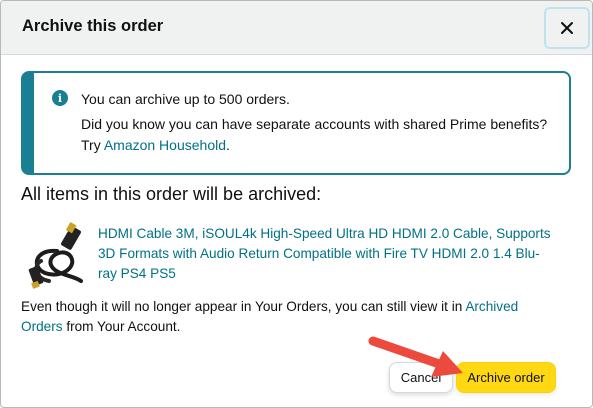  What do you see at coordinates (59, 255) in the screenshot?
I see `hdmi-cable-image` at bounding box center [59, 255].